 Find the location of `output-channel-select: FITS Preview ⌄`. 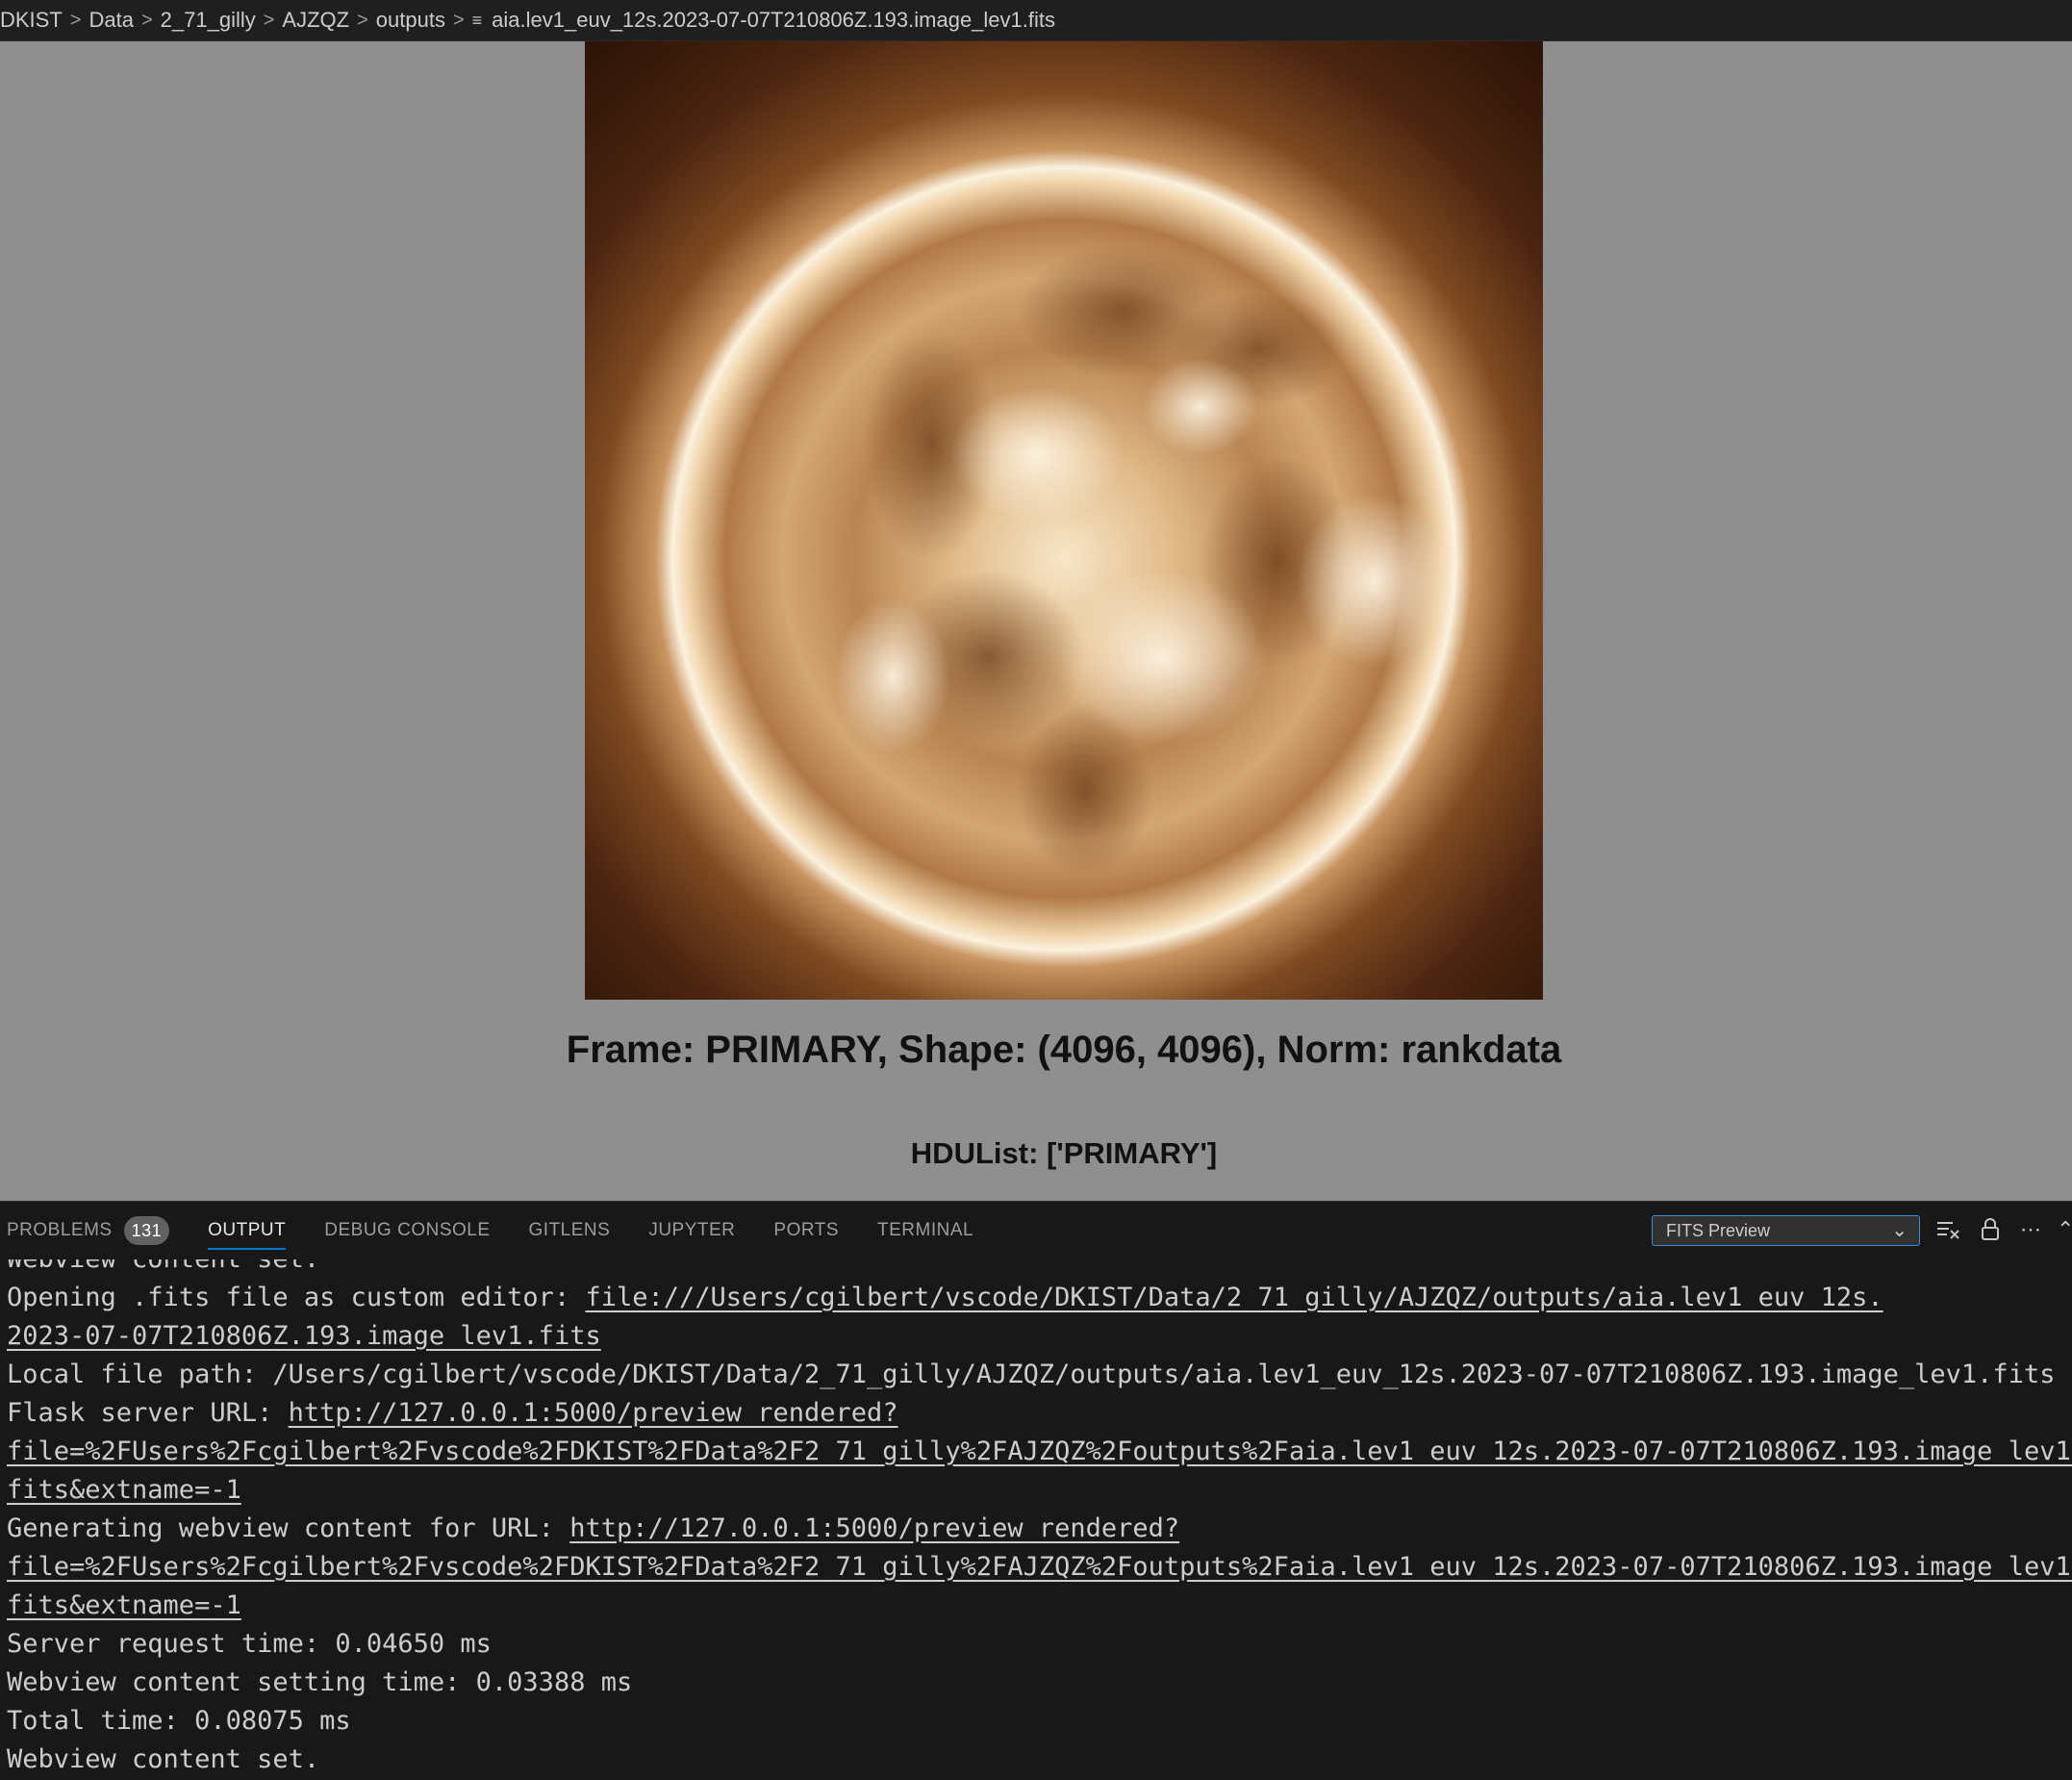

output-channel-select: FITS Preview ⌄ is located at coordinates (1786, 1230).